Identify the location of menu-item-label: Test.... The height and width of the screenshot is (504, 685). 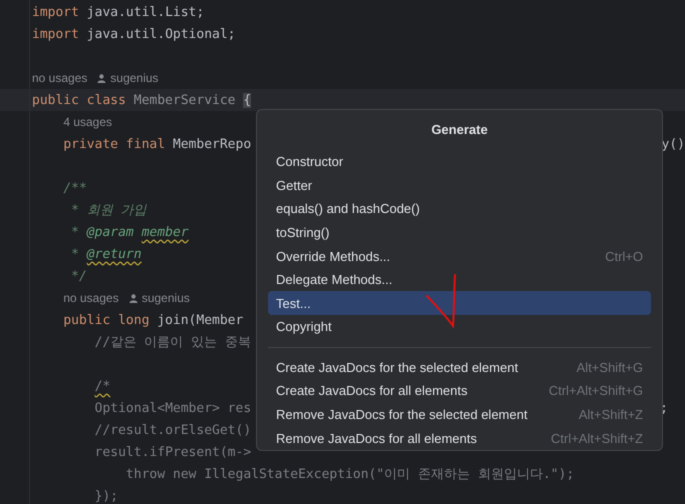
(293, 303).